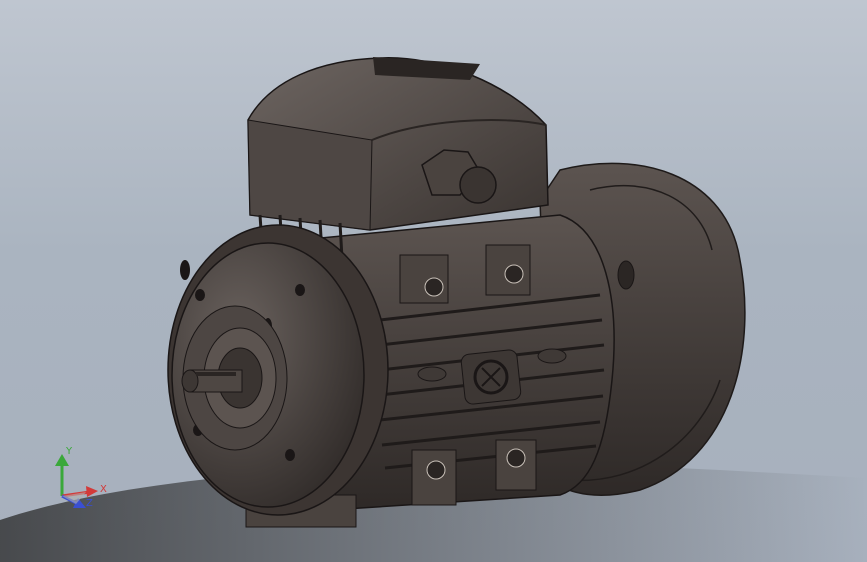 The width and height of the screenshot is (867, 562). What do you see at coordinates (103, 489) in the screenshot?
I see `x-axis-label: X` at bounding box center [103, 489].